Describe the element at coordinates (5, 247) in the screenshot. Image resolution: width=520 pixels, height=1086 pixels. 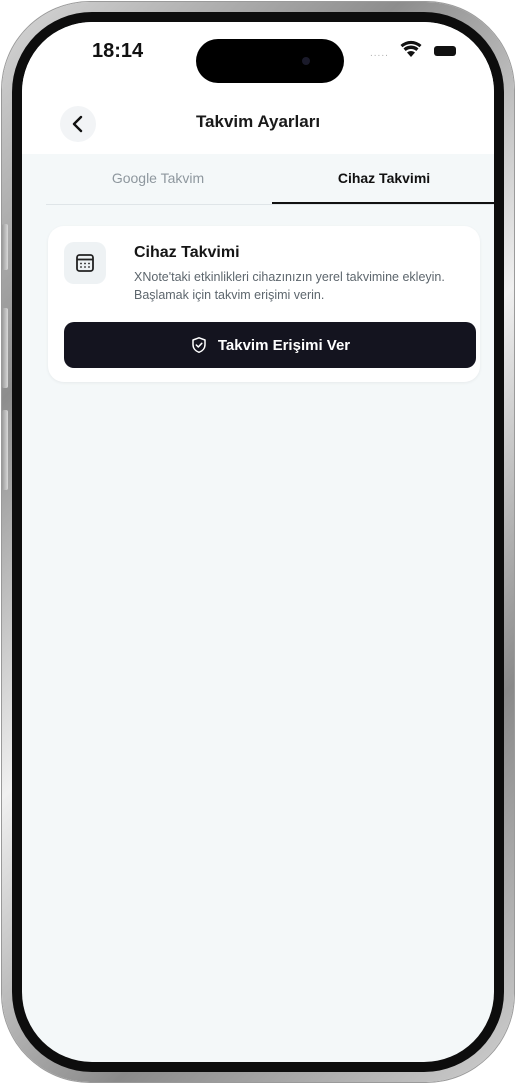
I see `action-button` at that location.